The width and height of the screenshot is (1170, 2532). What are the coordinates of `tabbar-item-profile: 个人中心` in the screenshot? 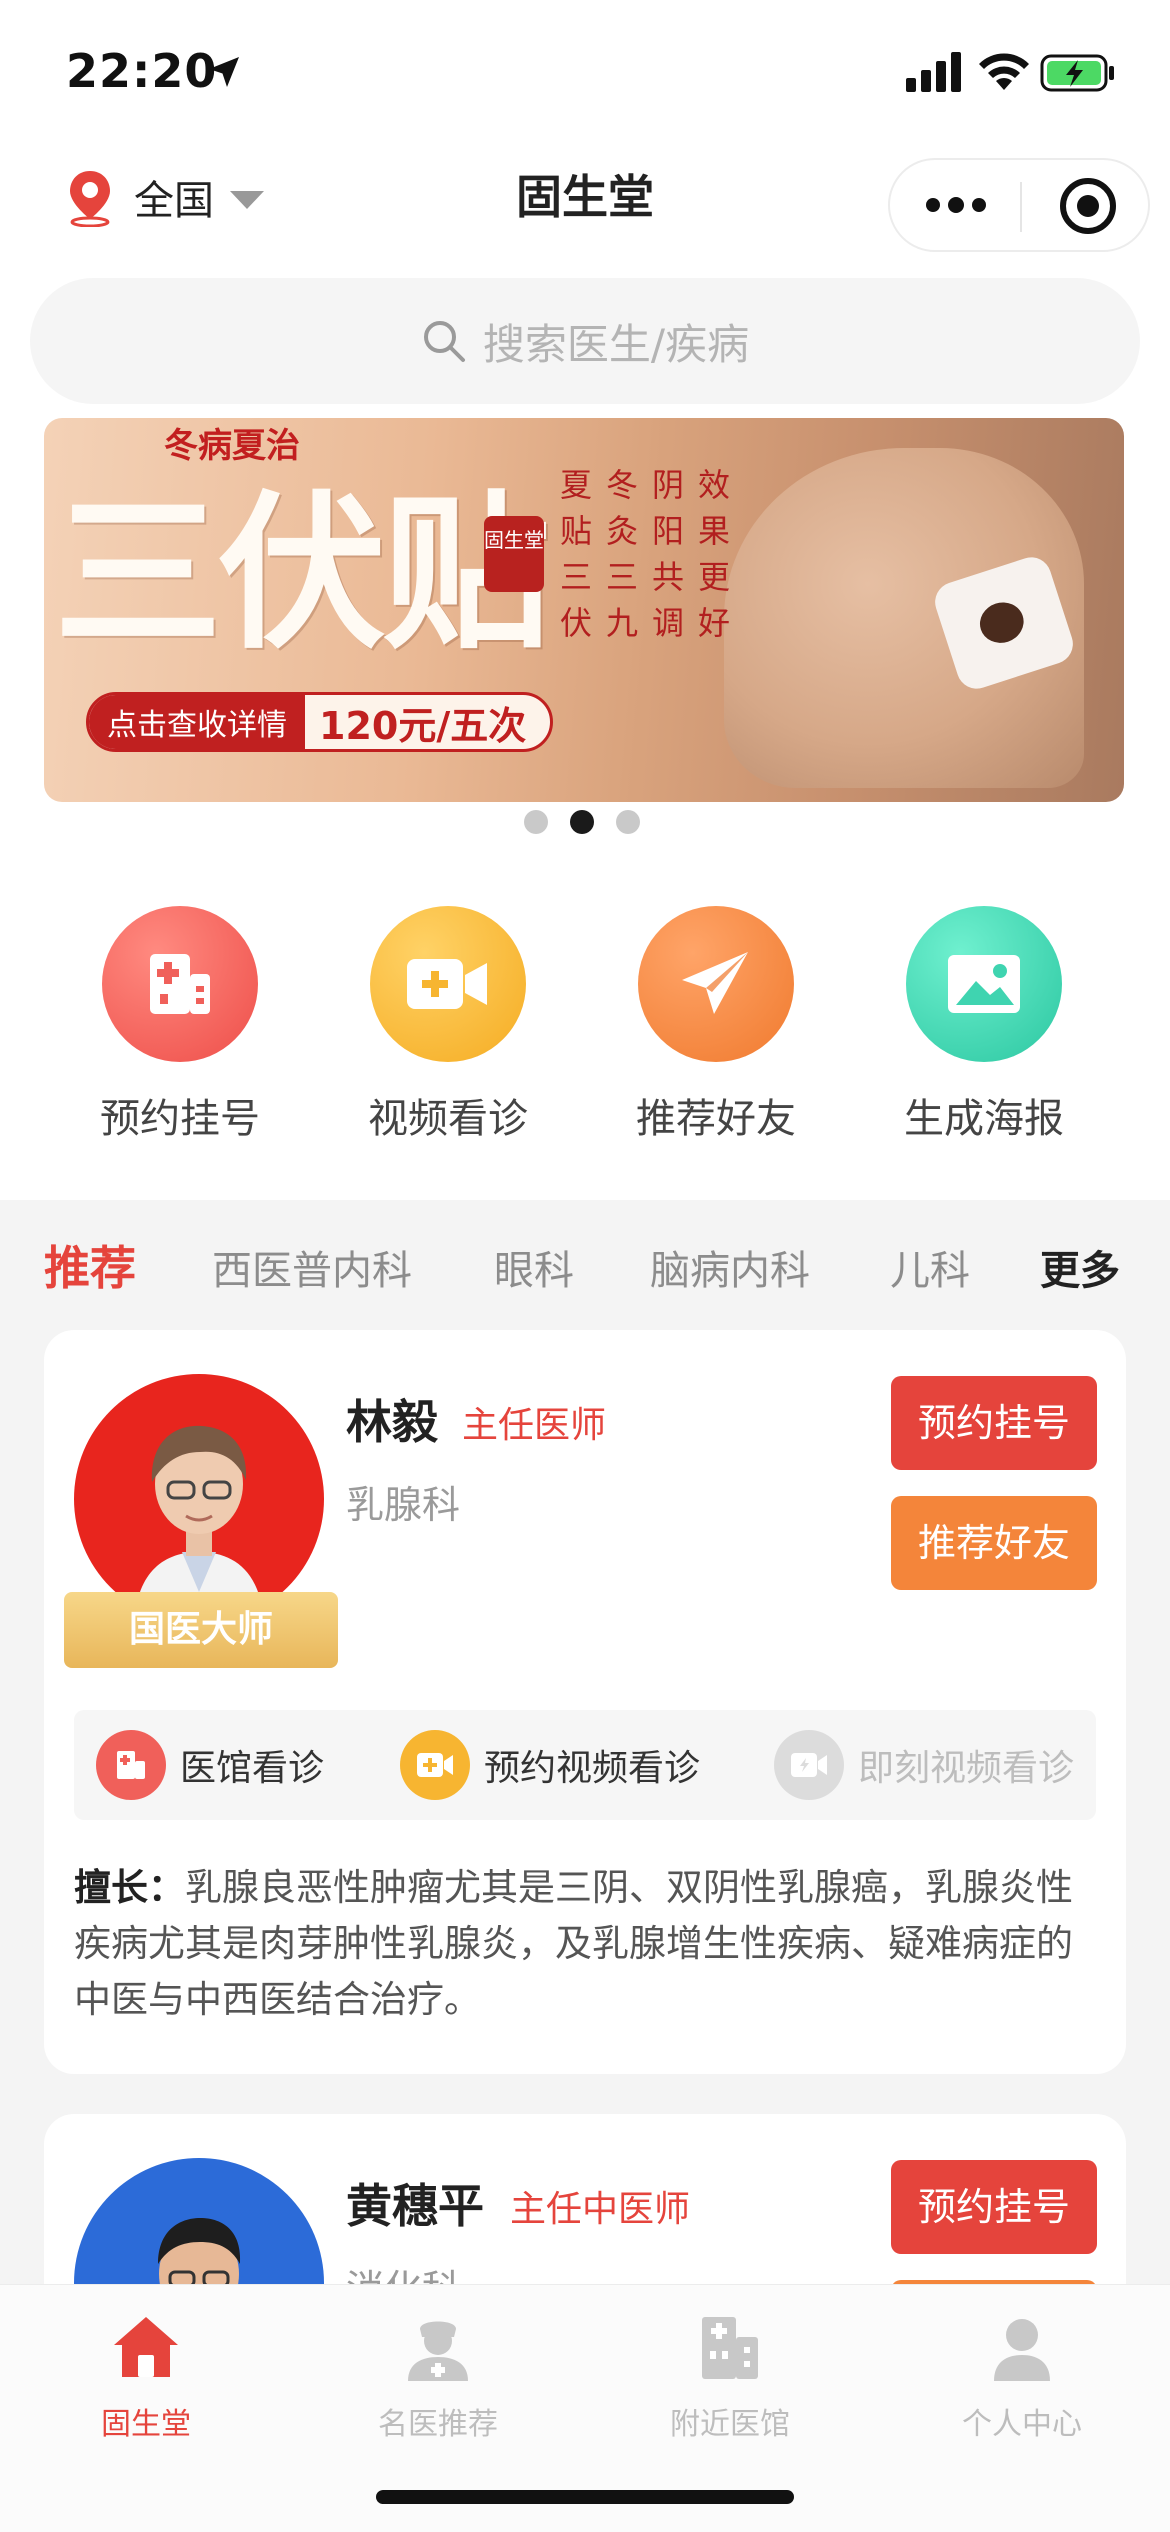 It's located at (1022, 2377).